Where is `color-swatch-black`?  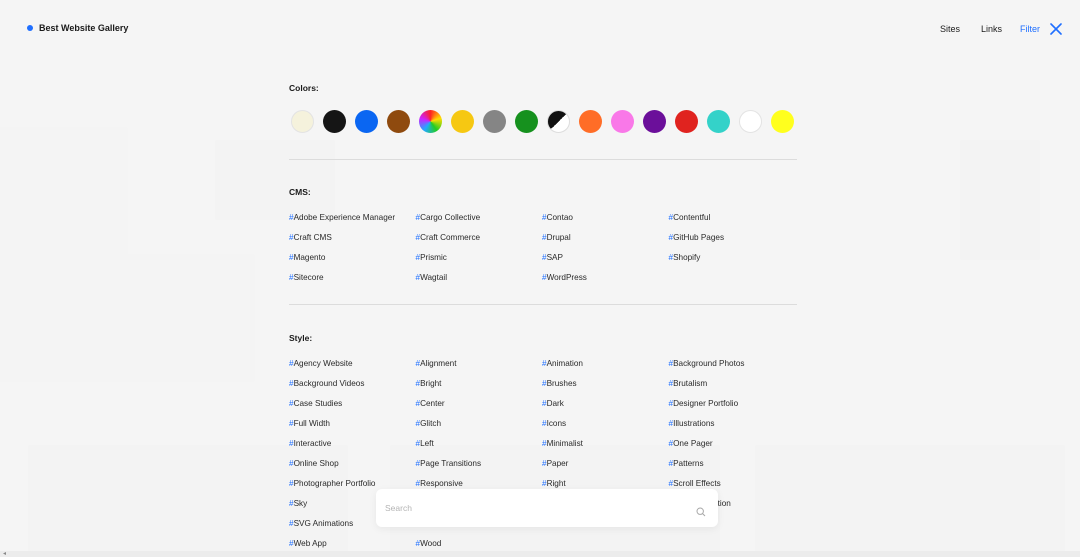
color-swatch-black is located at coordinates (334, 121).